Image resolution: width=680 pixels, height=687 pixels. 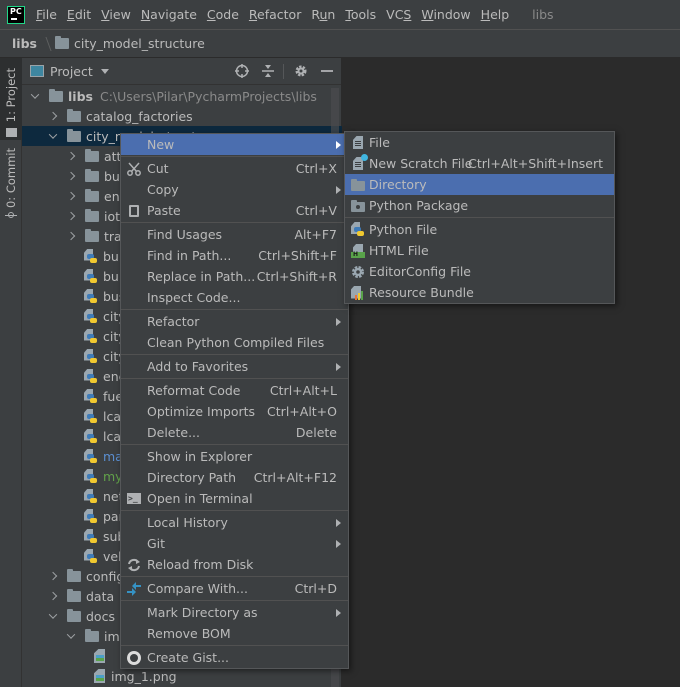 I want to click on menu-item-label: Show in Explorer, so click(x=200, y=456).